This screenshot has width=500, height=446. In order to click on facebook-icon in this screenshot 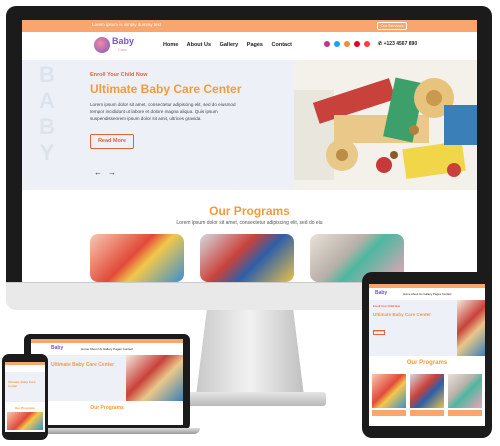, I will do `click(347, 44)`.